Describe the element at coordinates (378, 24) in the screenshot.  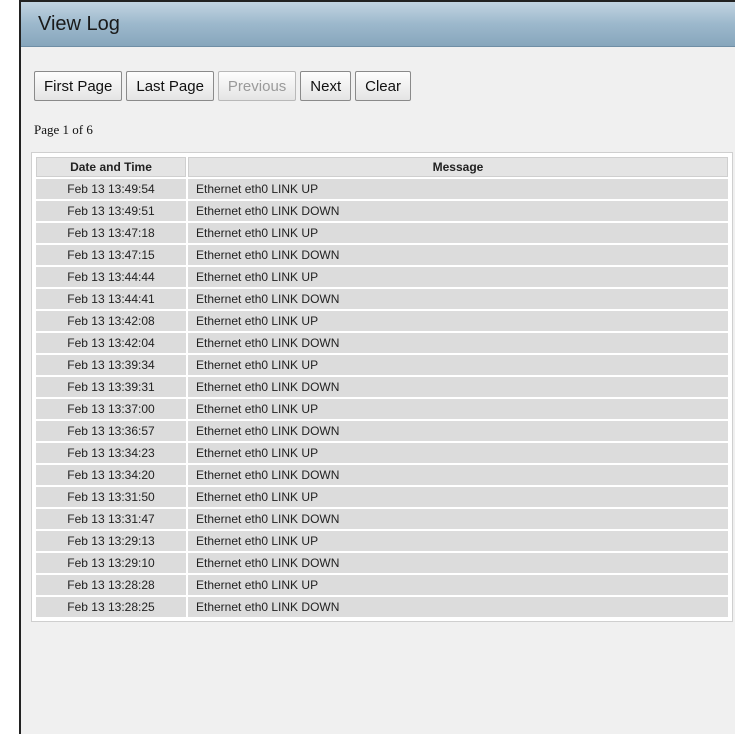
I see `panel-header: View Log` at that location.